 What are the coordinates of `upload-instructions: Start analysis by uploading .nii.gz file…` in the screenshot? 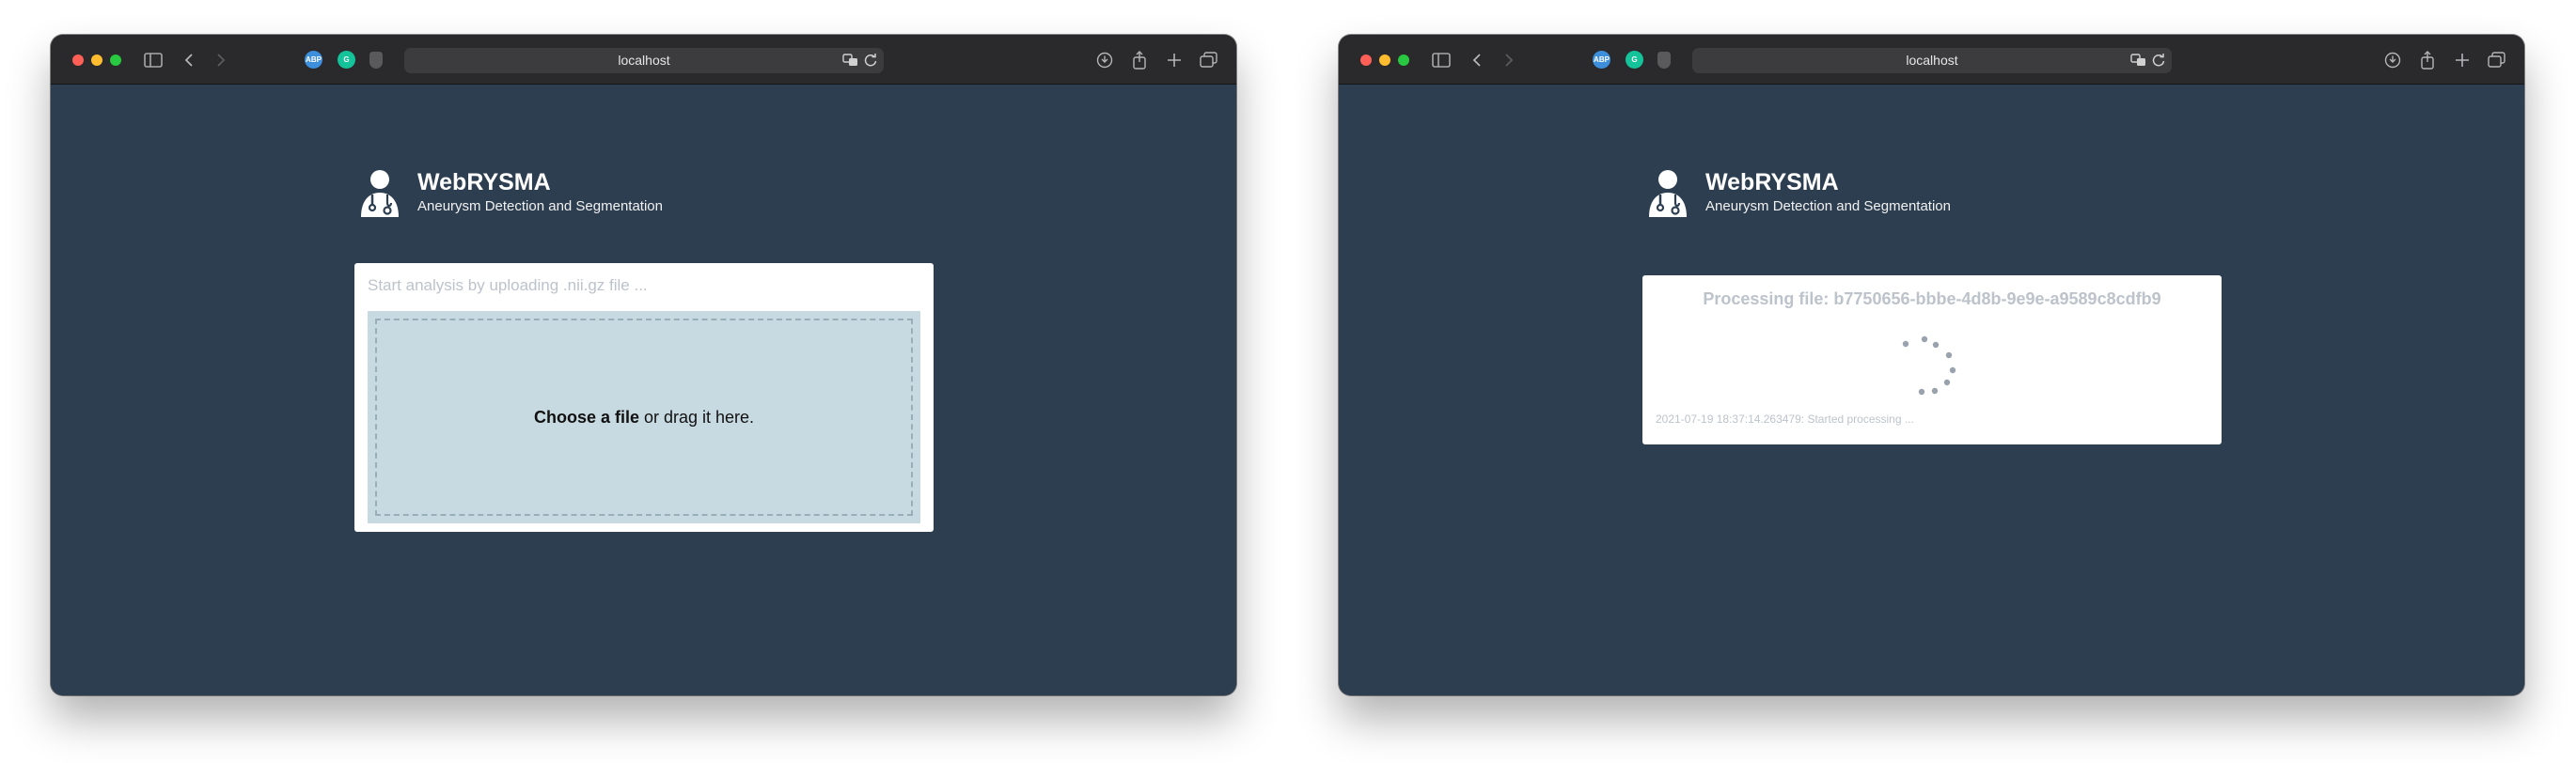 It's located at (508, 285).